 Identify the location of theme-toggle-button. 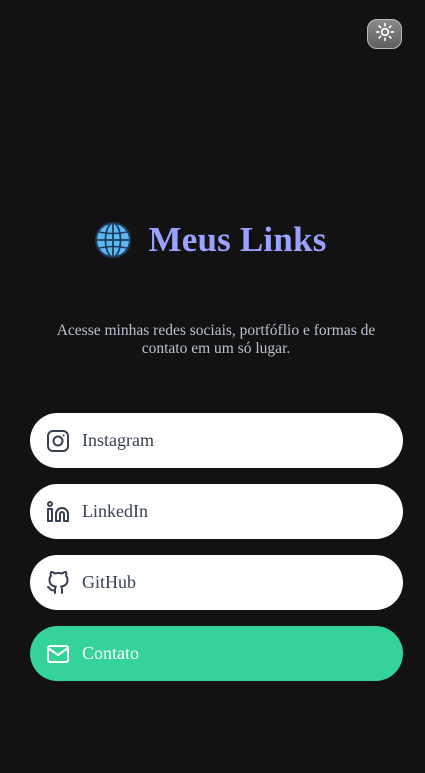
(384, 34).